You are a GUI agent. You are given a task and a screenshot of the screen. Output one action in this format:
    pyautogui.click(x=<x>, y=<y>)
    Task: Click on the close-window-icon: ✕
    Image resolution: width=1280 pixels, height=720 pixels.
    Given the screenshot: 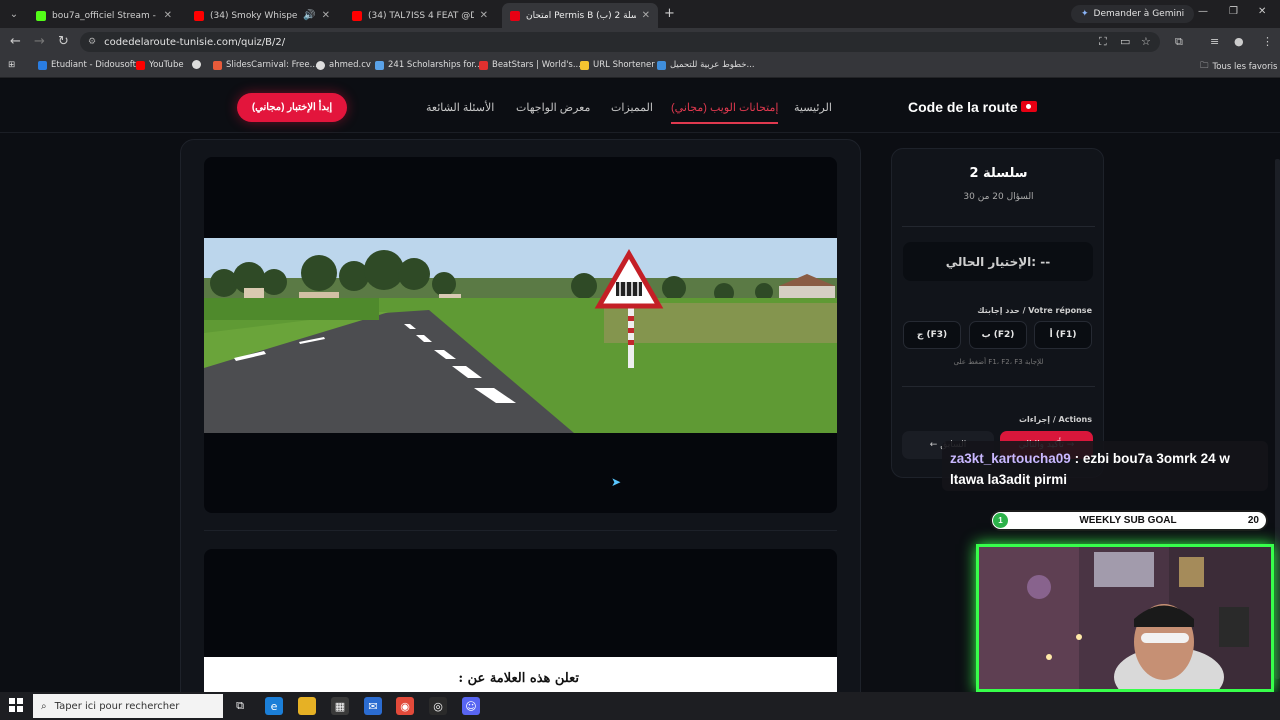 What is the action you would take?
    pyautogui.click(x=1262, y=11)
    